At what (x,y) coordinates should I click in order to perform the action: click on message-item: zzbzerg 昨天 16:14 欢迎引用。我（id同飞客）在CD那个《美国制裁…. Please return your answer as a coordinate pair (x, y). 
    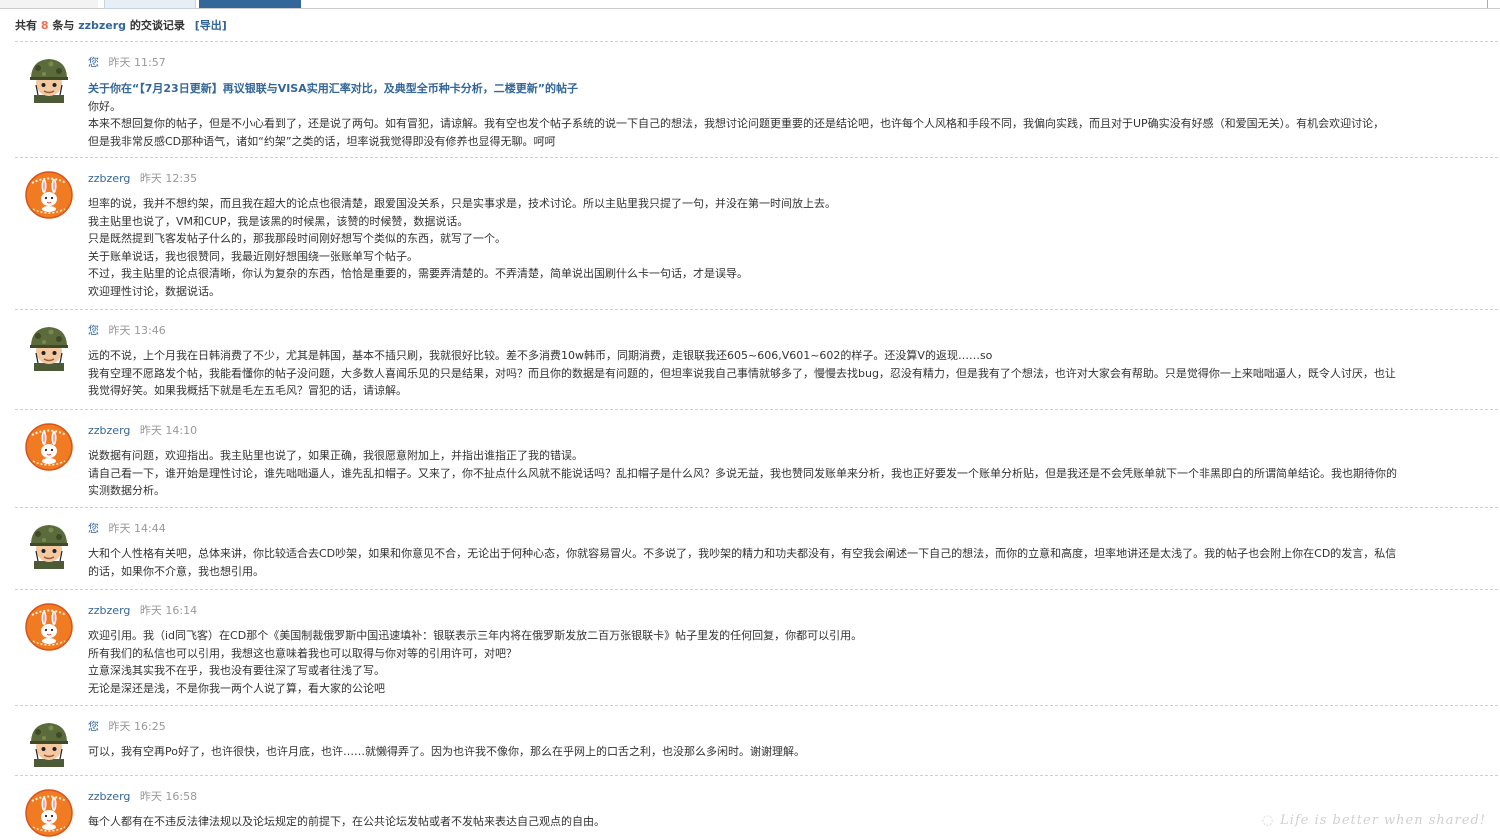
    Looking at the image, I should click on (756, 648).